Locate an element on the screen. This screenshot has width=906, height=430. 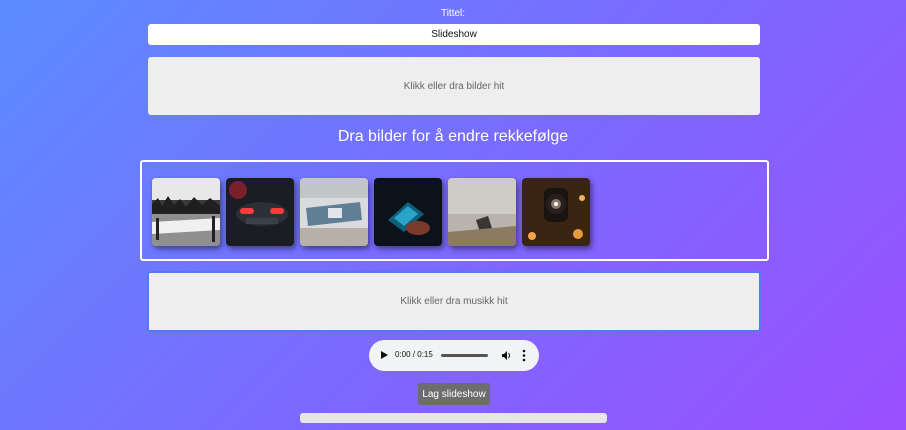
thumbnail-car-rear is located at coordinates (260, 212).